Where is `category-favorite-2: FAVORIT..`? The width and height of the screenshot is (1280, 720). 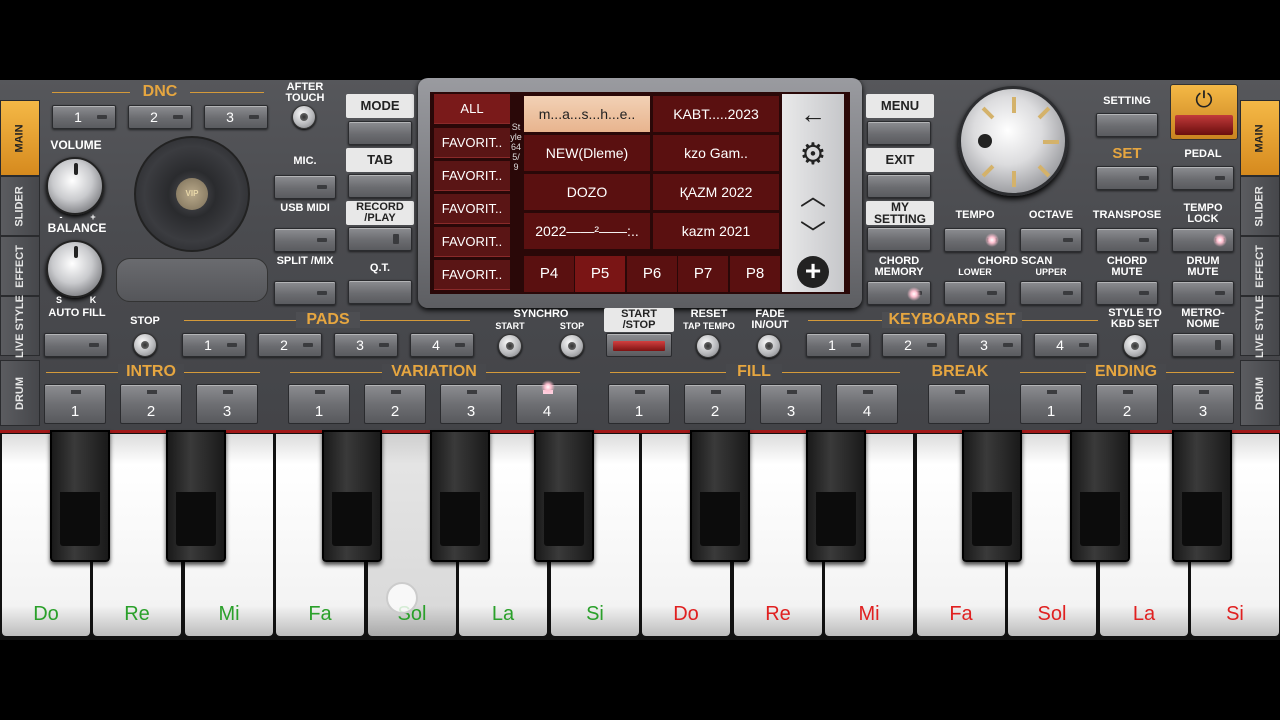
category-favorite-2: FAVORIT.. is located at coordinates (472, 176).